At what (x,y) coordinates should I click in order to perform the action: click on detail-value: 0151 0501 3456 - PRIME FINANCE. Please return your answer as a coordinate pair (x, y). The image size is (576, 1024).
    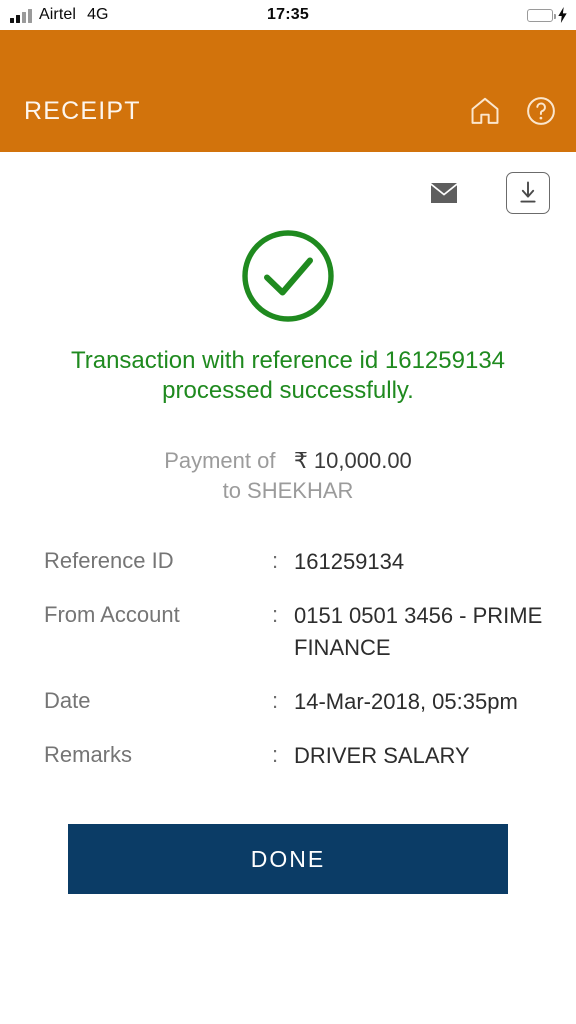
    Looking at the image, I should click on (418, 631).